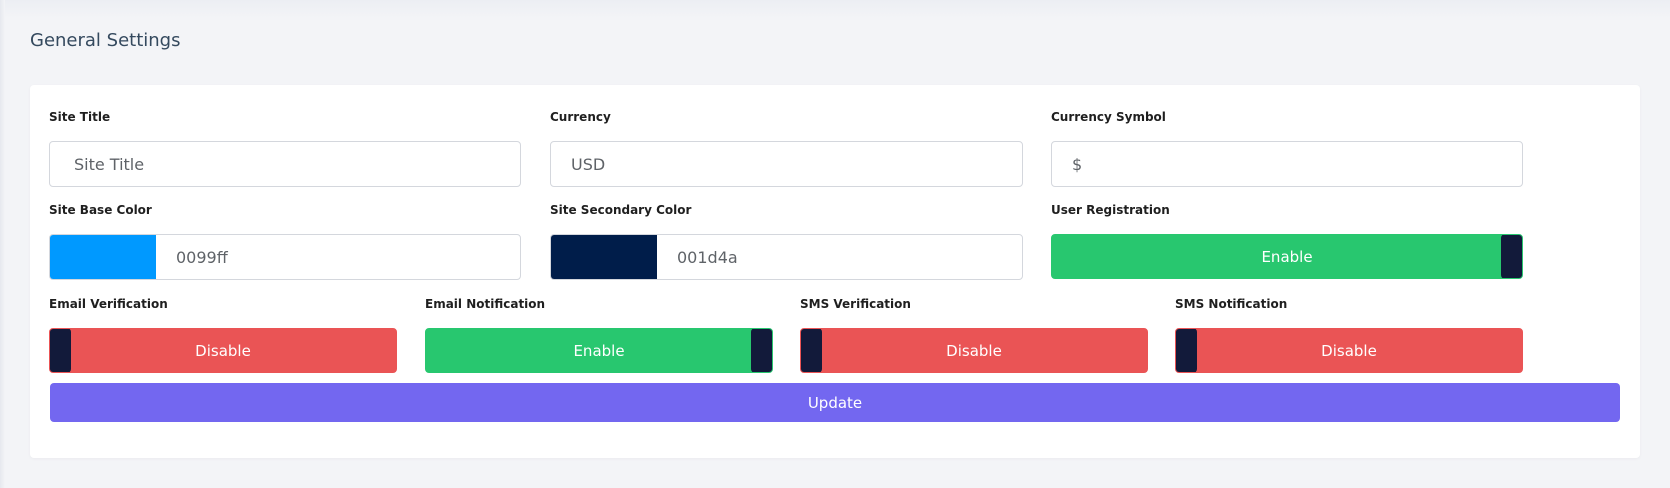 The height and width of the screenshot is (488, 1670). What do you see at coordinates (105, 40) in the screenshot?
I see `page-title: General Settings` at bounding box center [105, 40].